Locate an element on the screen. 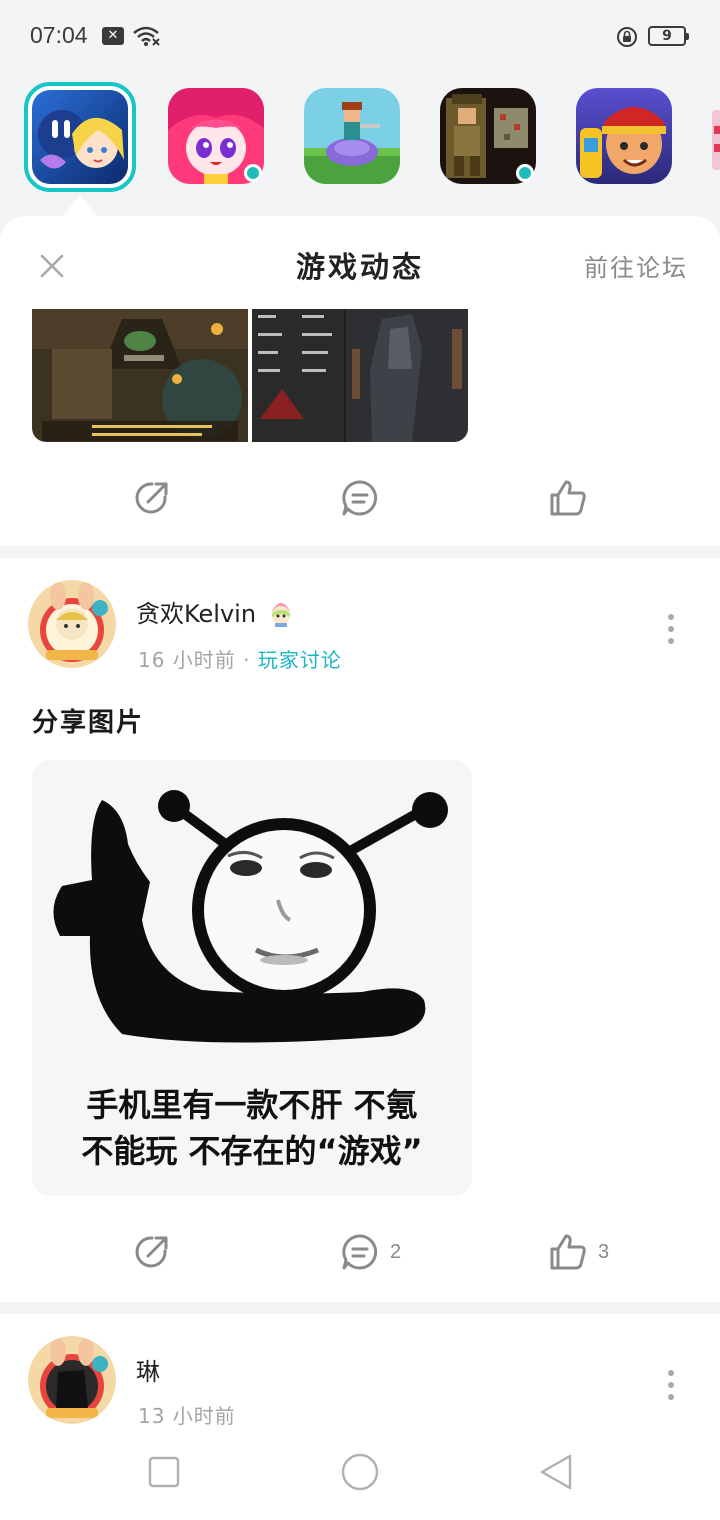  post-actions is located at coordinates (360, 504).